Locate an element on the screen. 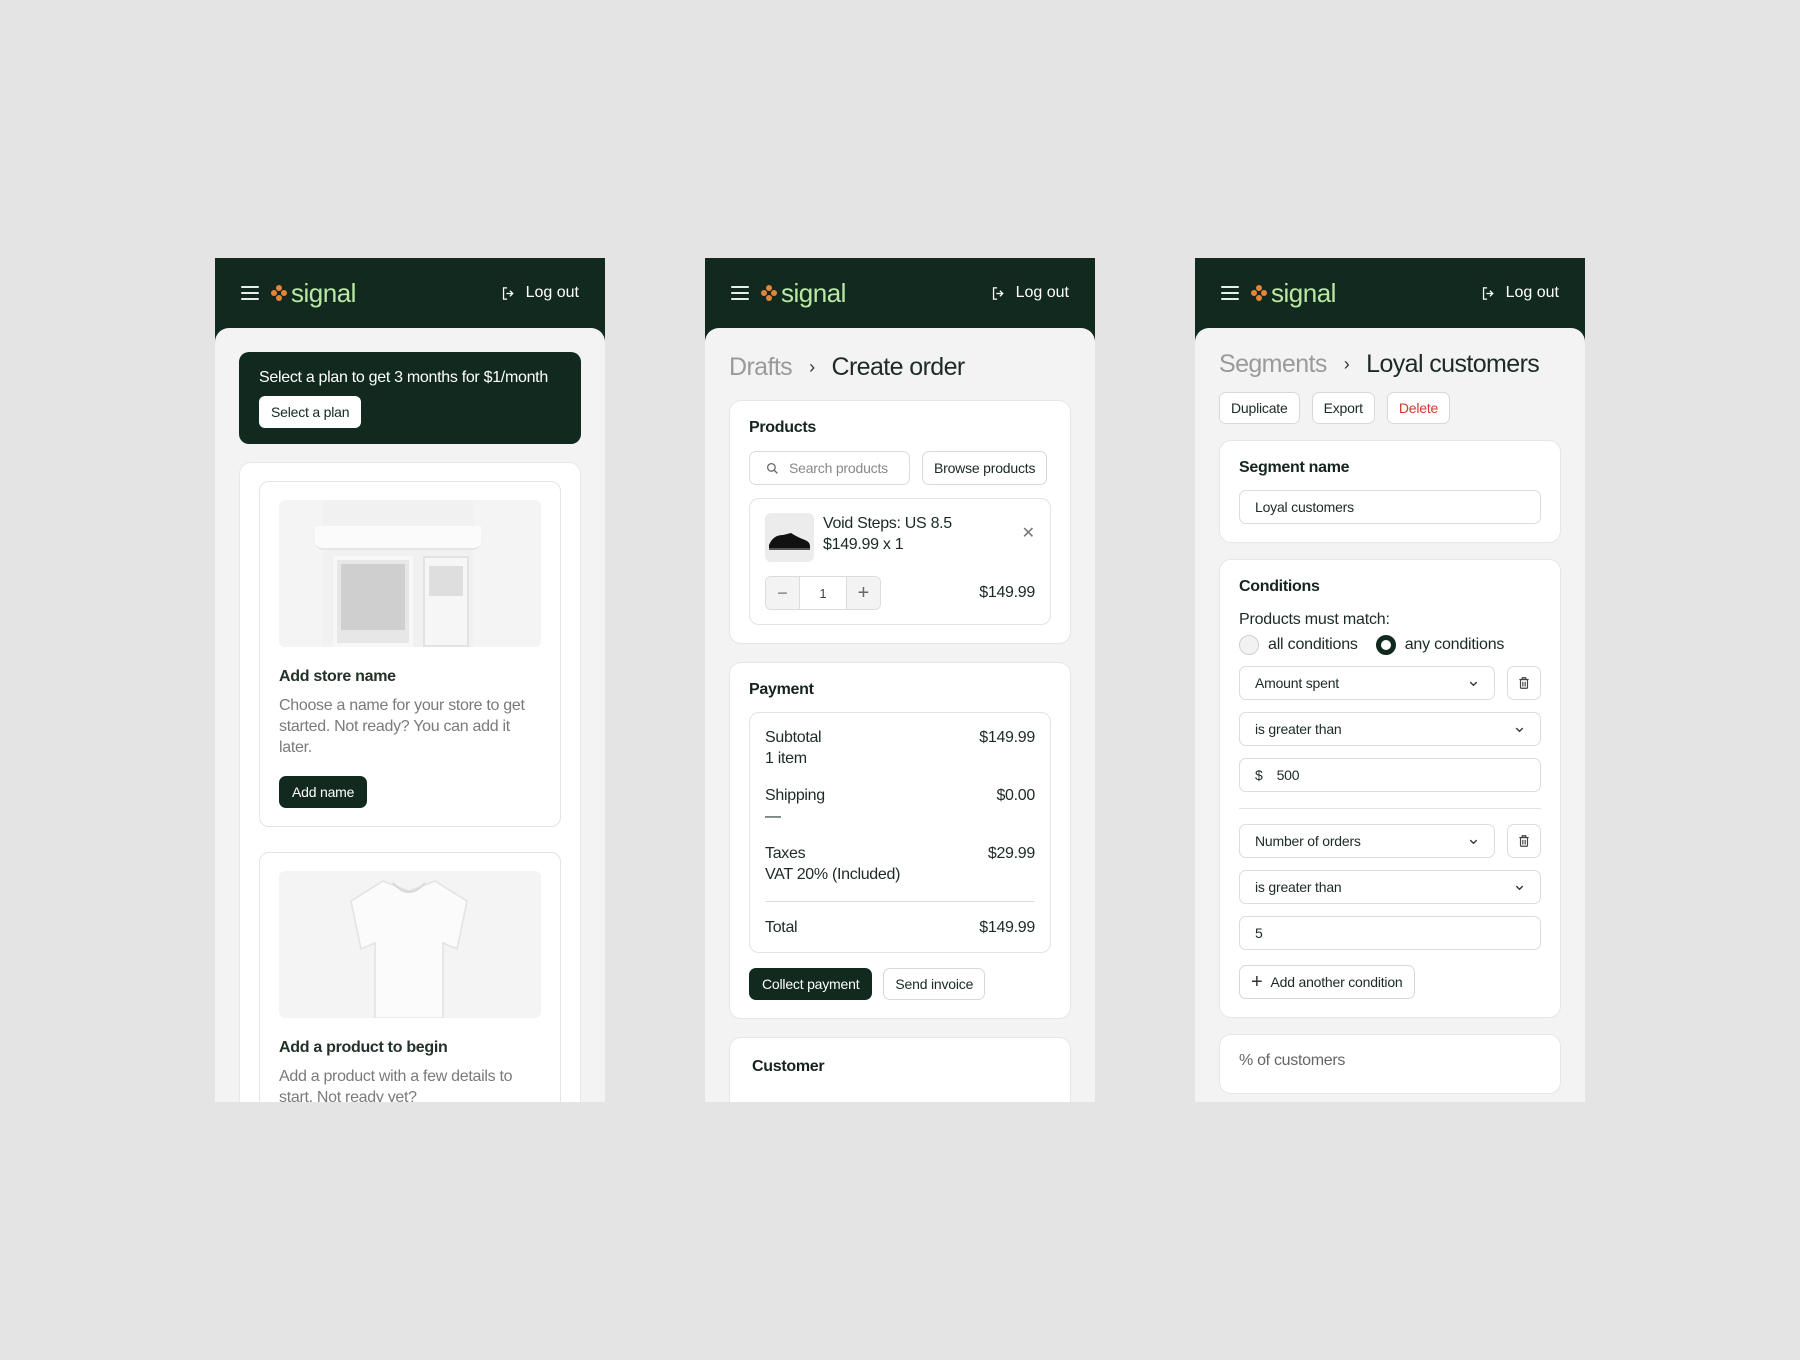 Image resolution: width=1800 pixels, height=1360 pixels. page-title: Create order is located at coordinates (898, 366).